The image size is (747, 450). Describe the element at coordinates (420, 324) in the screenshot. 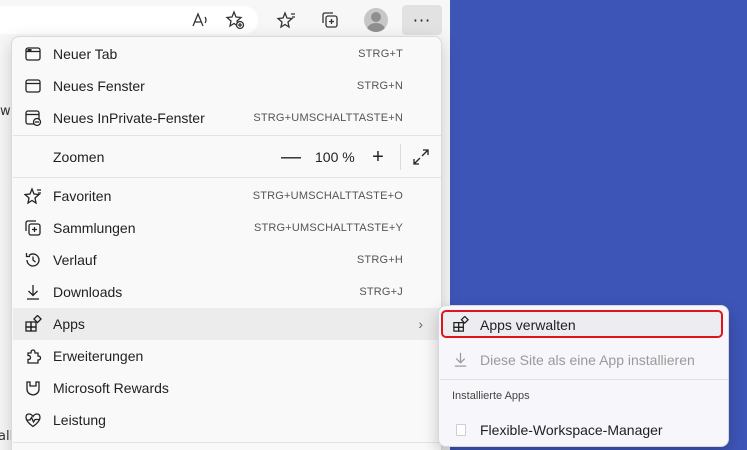

I see `chevron-right-icon: ›` at that location.